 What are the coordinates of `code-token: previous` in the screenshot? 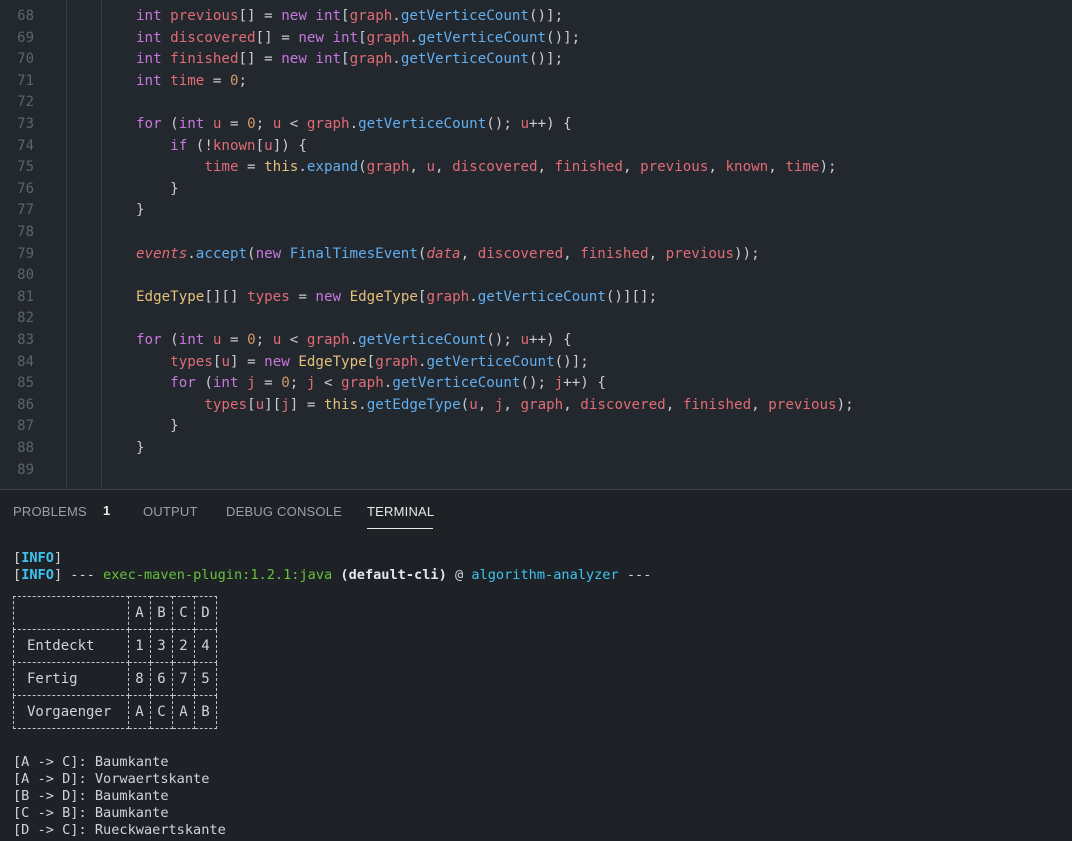 It's located at (204, 16).